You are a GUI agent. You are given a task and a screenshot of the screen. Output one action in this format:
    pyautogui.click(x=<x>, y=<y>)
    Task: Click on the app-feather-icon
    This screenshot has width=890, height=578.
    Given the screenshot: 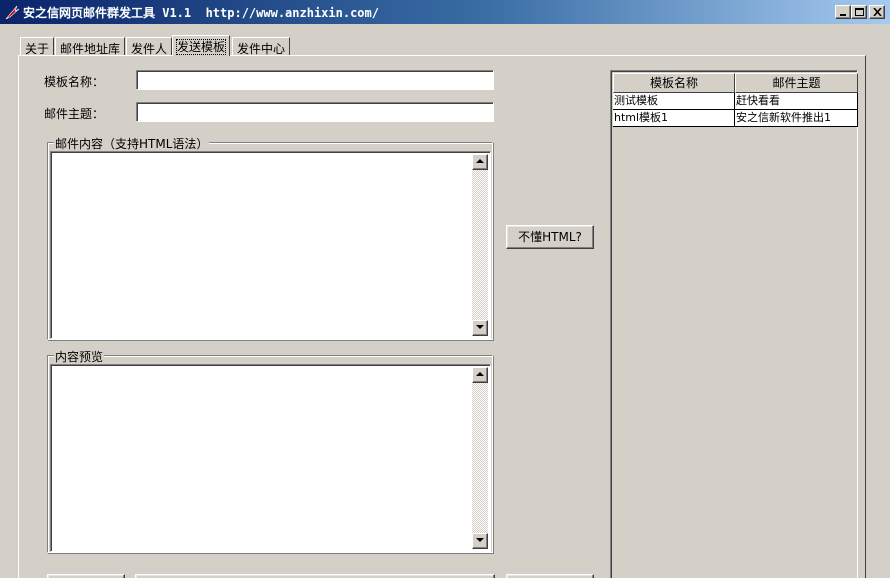 What is the action you would take?
    pyautogui.click(x=12, y=12)
    